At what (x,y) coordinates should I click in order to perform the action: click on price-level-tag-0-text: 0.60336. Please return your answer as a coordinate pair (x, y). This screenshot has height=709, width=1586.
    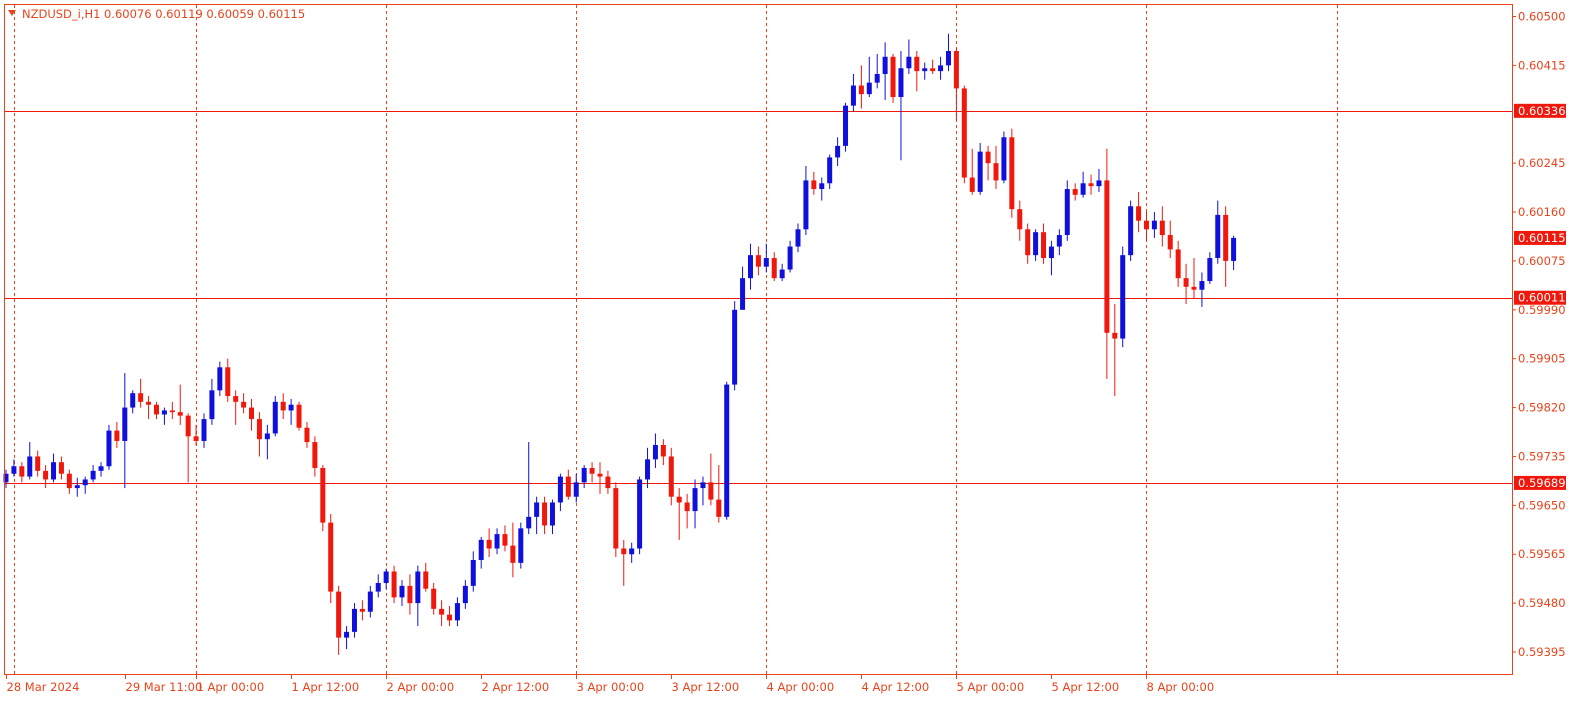
    Looking at the image, I should click on (1542, 111).